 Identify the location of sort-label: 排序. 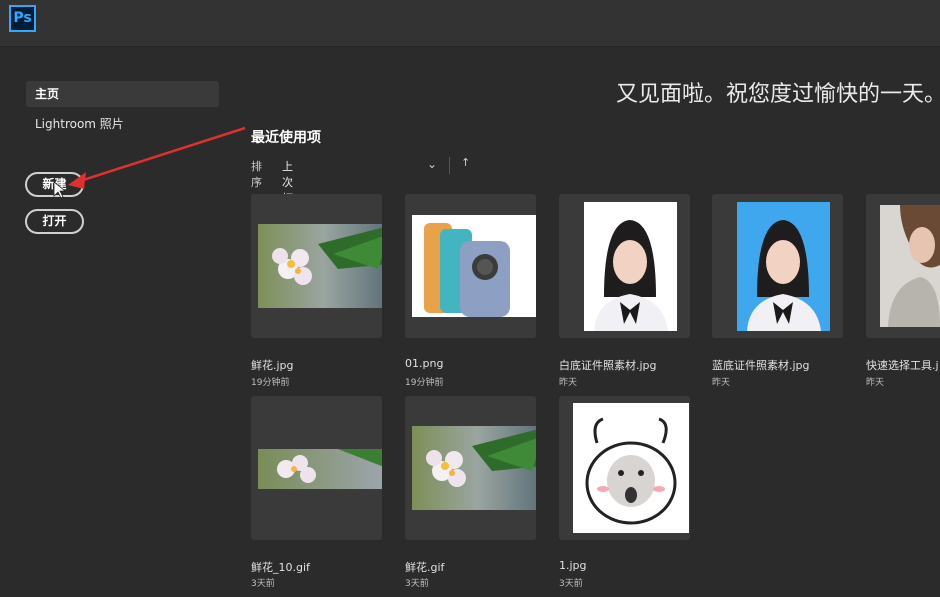
(256, 174).